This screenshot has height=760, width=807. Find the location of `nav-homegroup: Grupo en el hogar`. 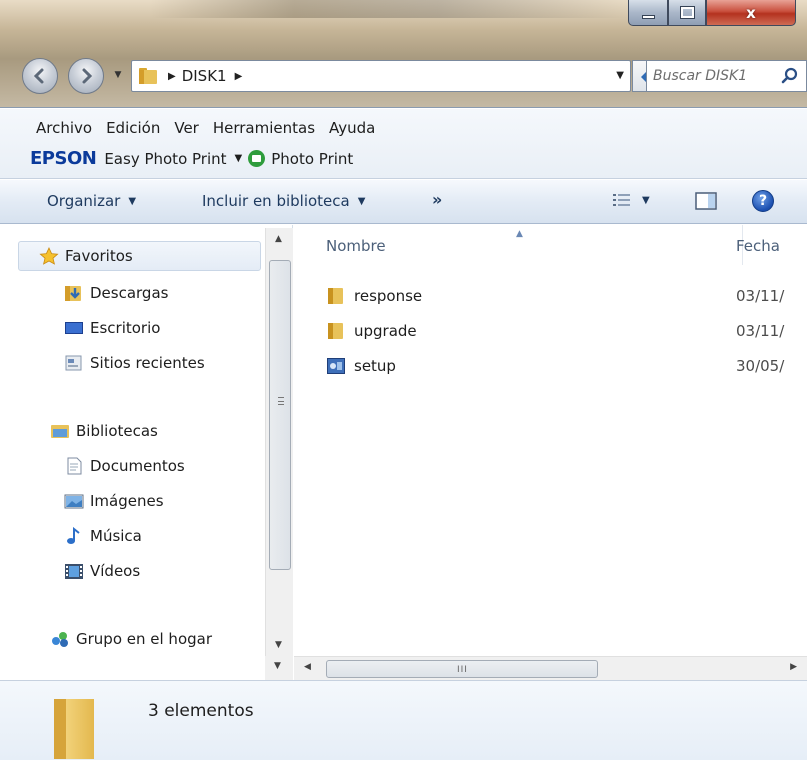

nav-homegroup: Grupo en el hogar is located at coordinates (131, 639).